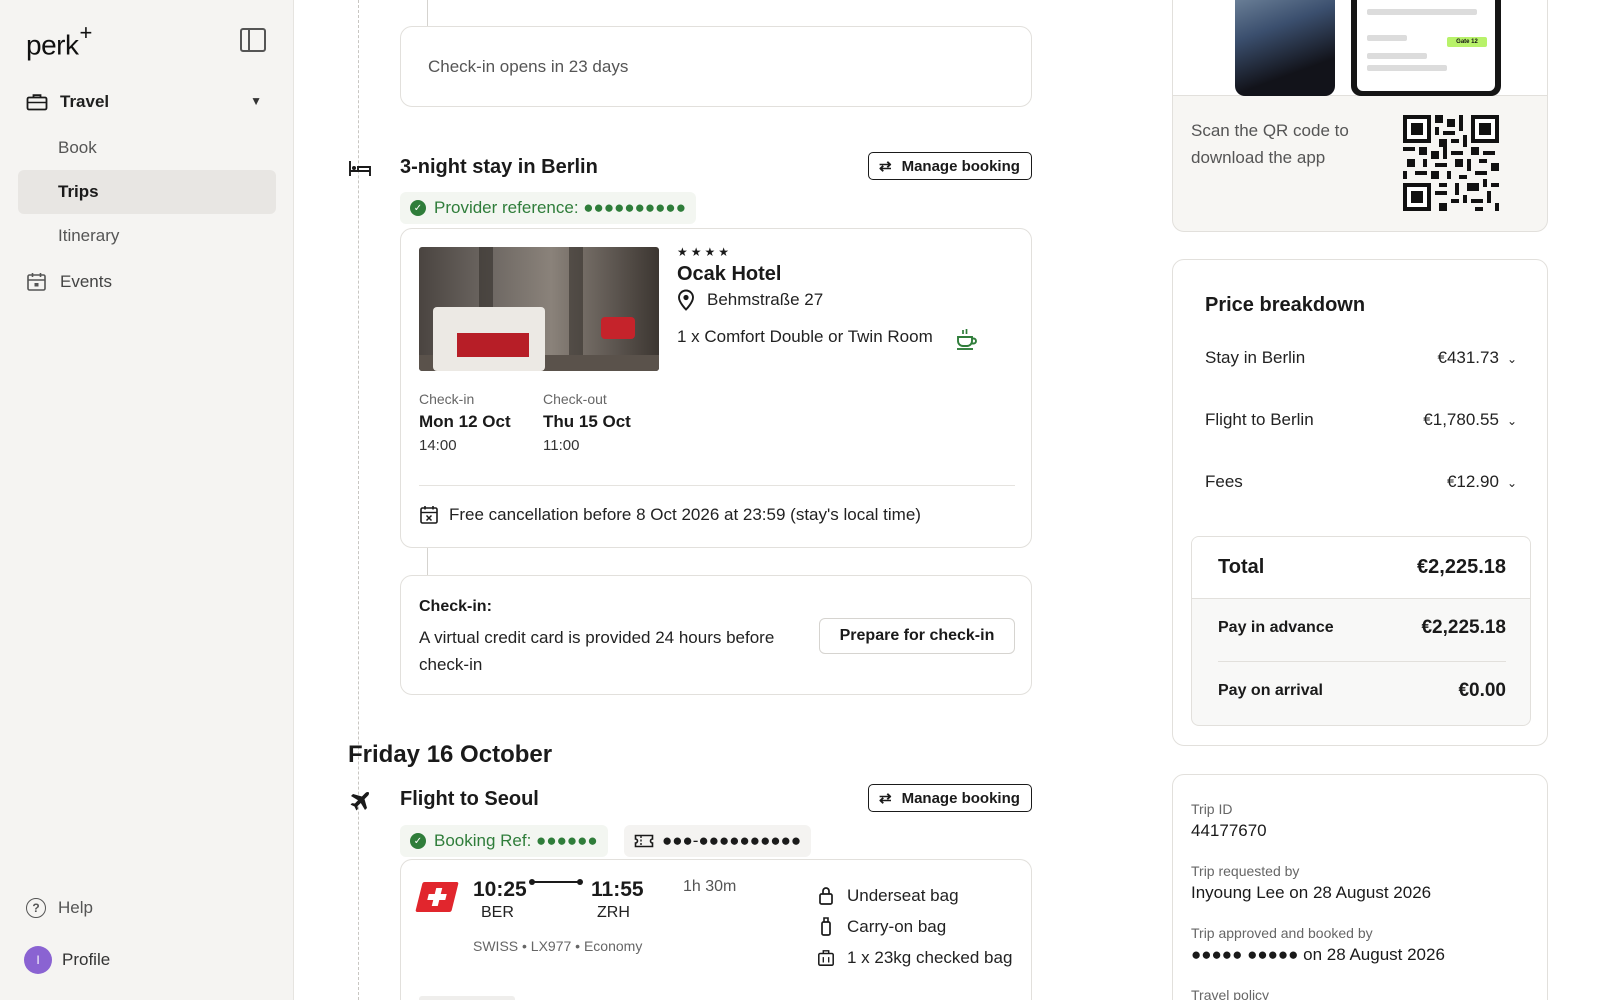 This screenshot has height=1000, width=1600. Describe the element at coordinates (429, 515) in the screenshot. I see `calendar-x-icon` at that location.